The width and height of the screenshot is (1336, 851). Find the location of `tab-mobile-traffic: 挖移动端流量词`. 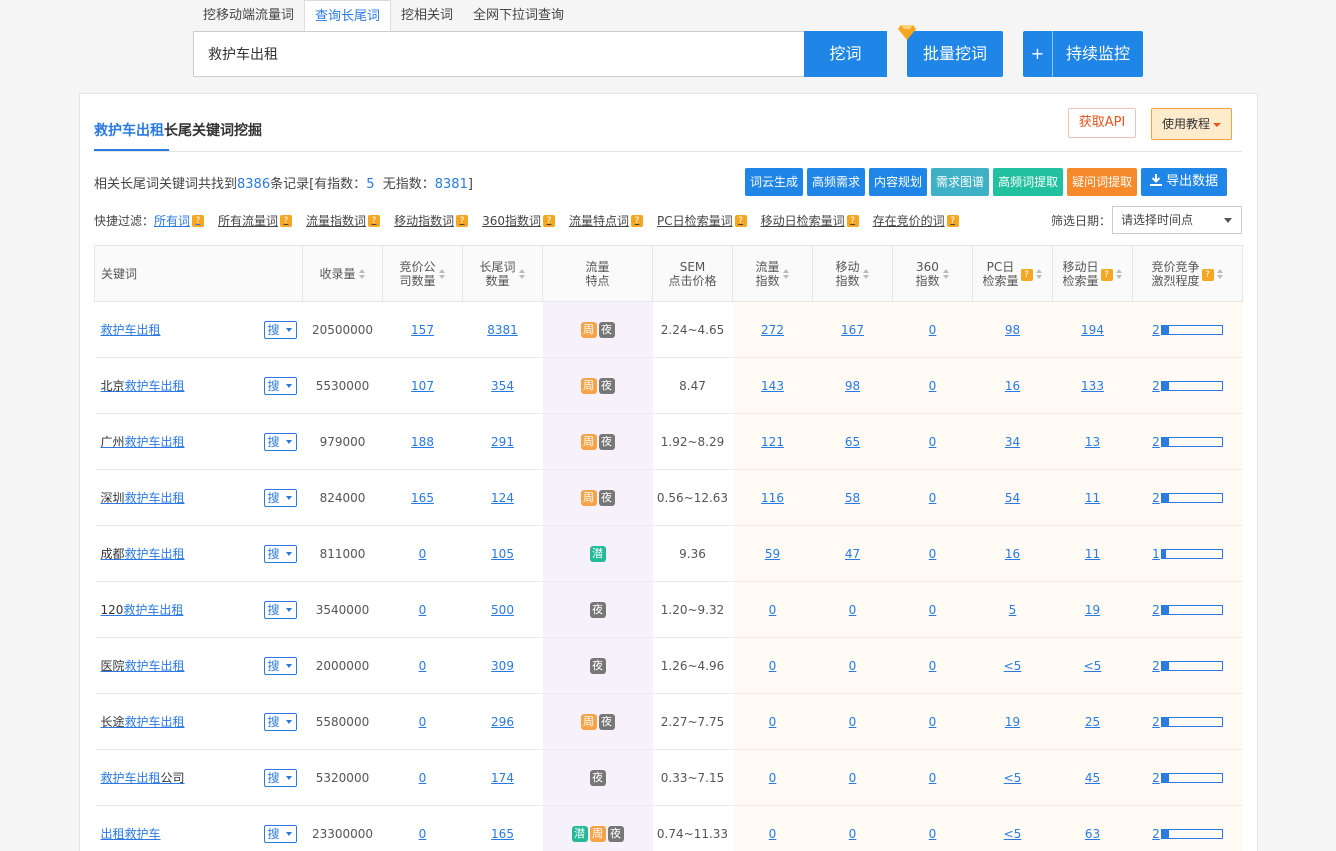

tab-mobile-traffic: 挖移动端流量词 is located at coordinates (248, 15).